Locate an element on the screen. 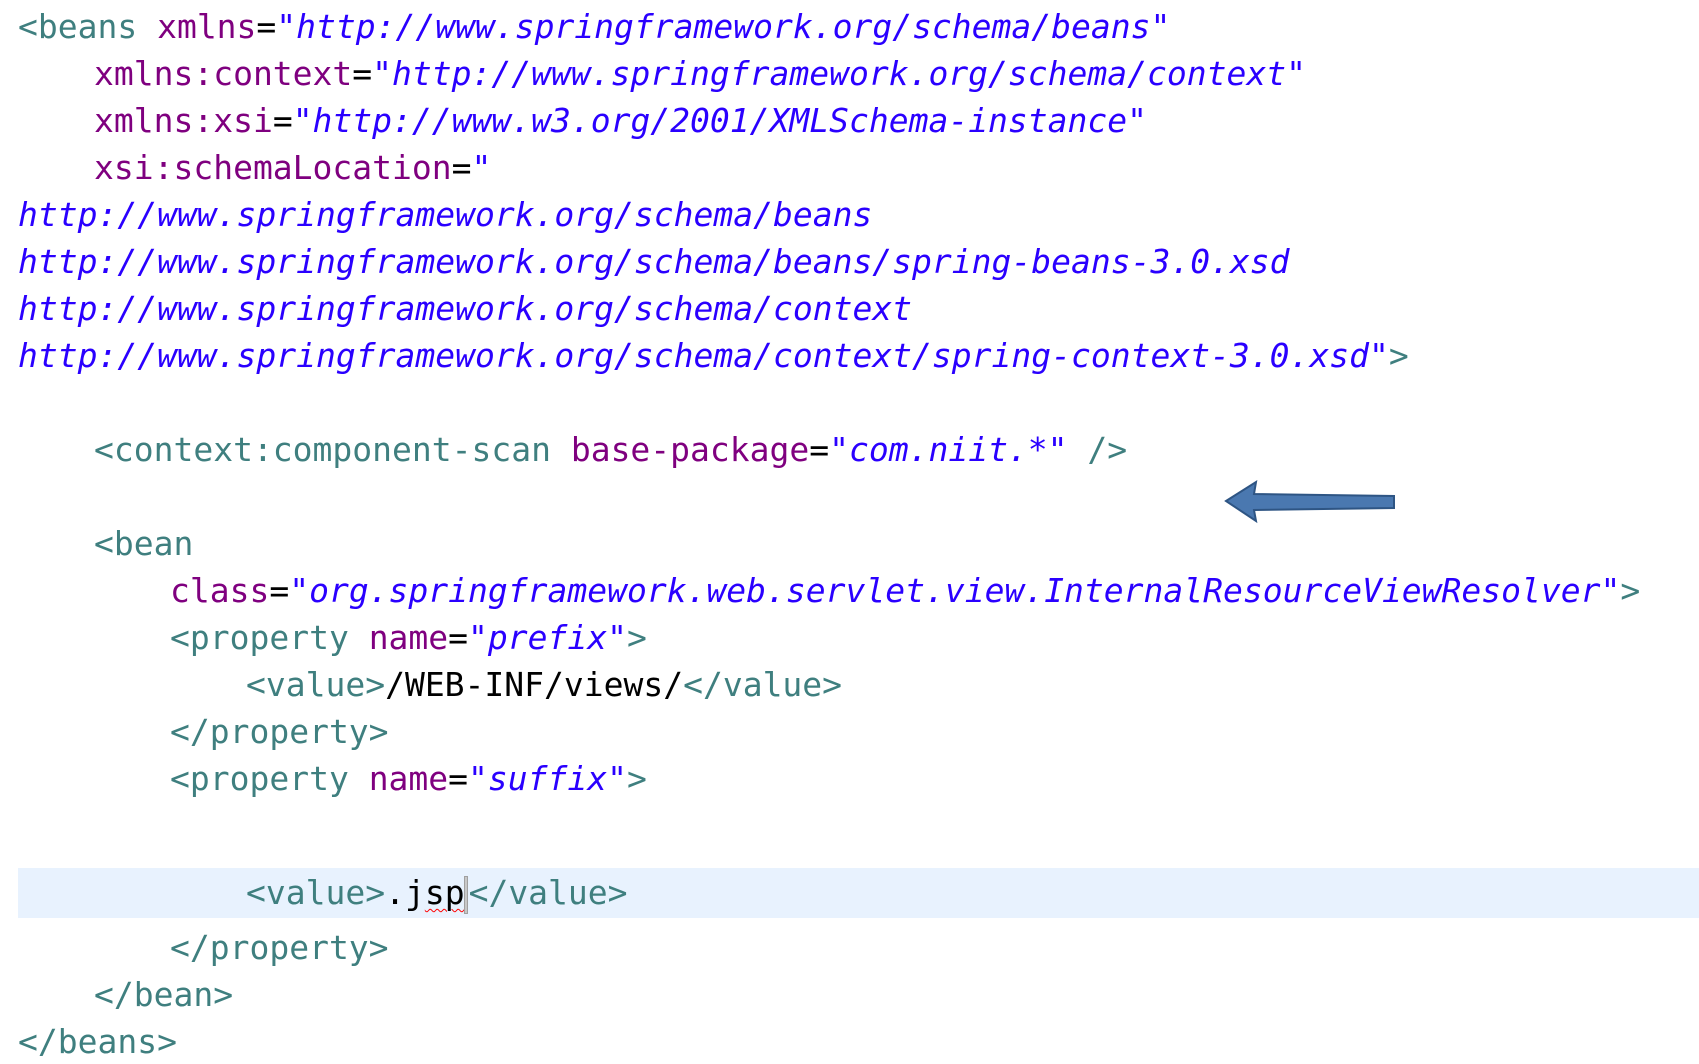  arrow-shape is located at coordinates (1309, 501).